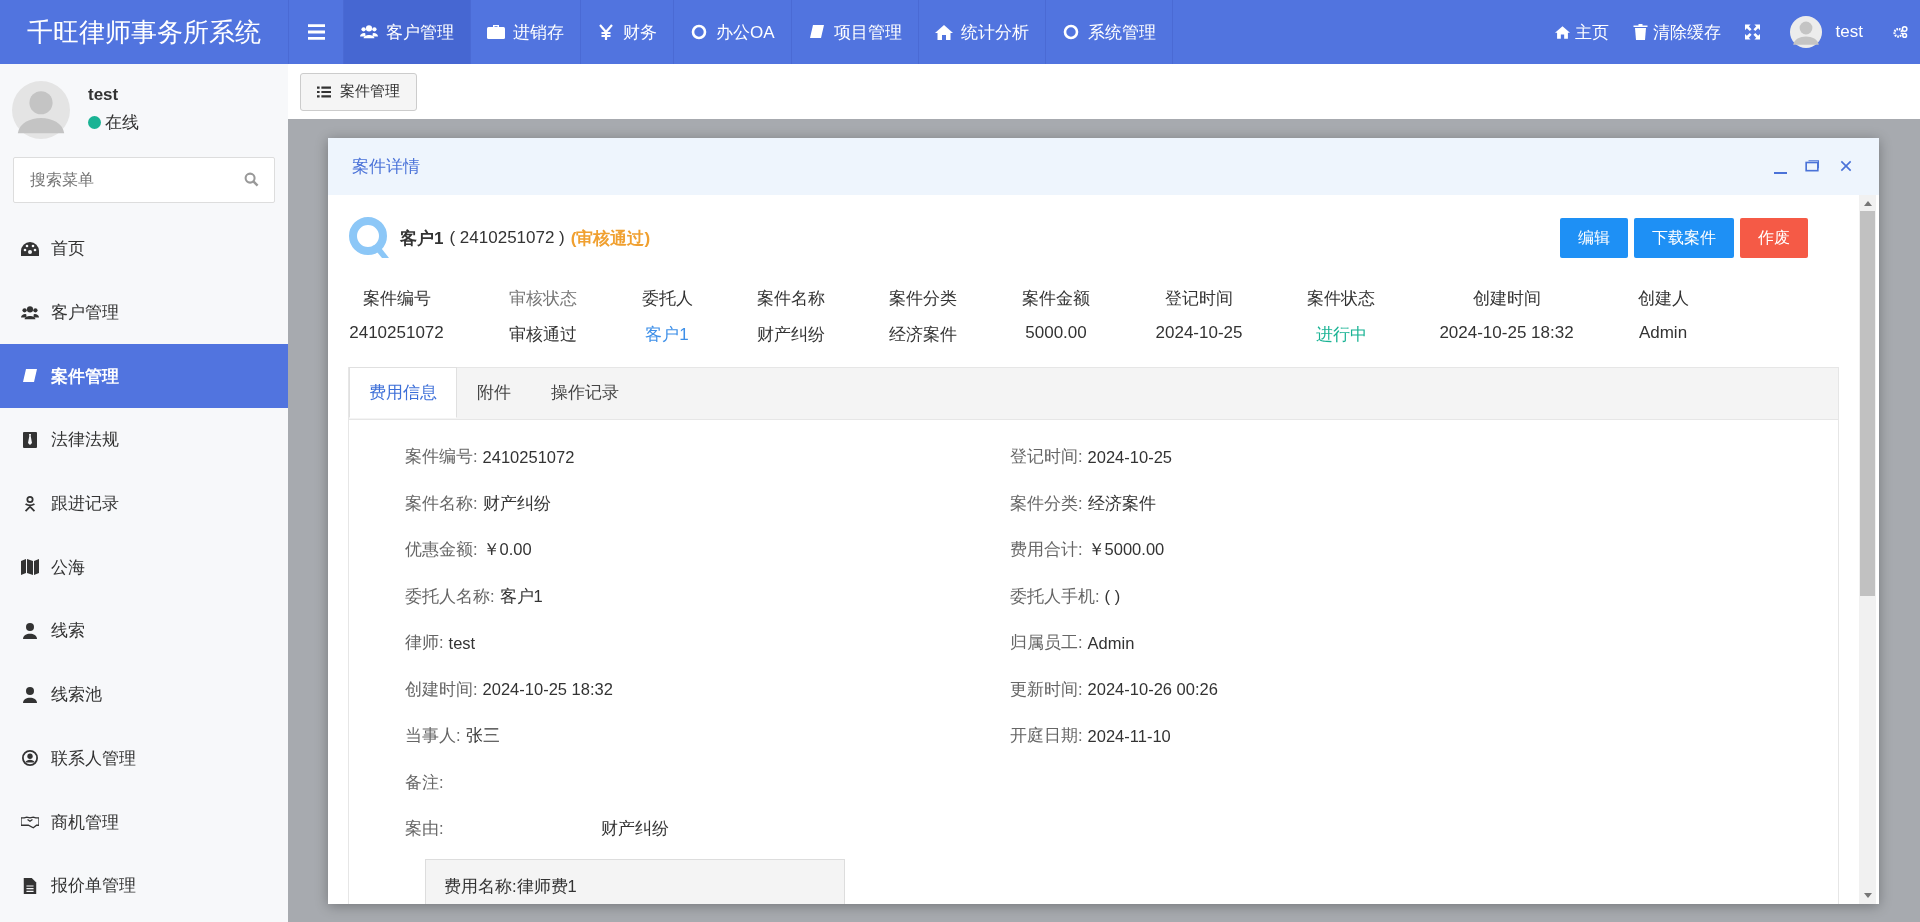  What do you see at coordinates (1046, 457) in the screenshot?
I see `field-label: 登记时间:` at bounding box center [1046, 457].